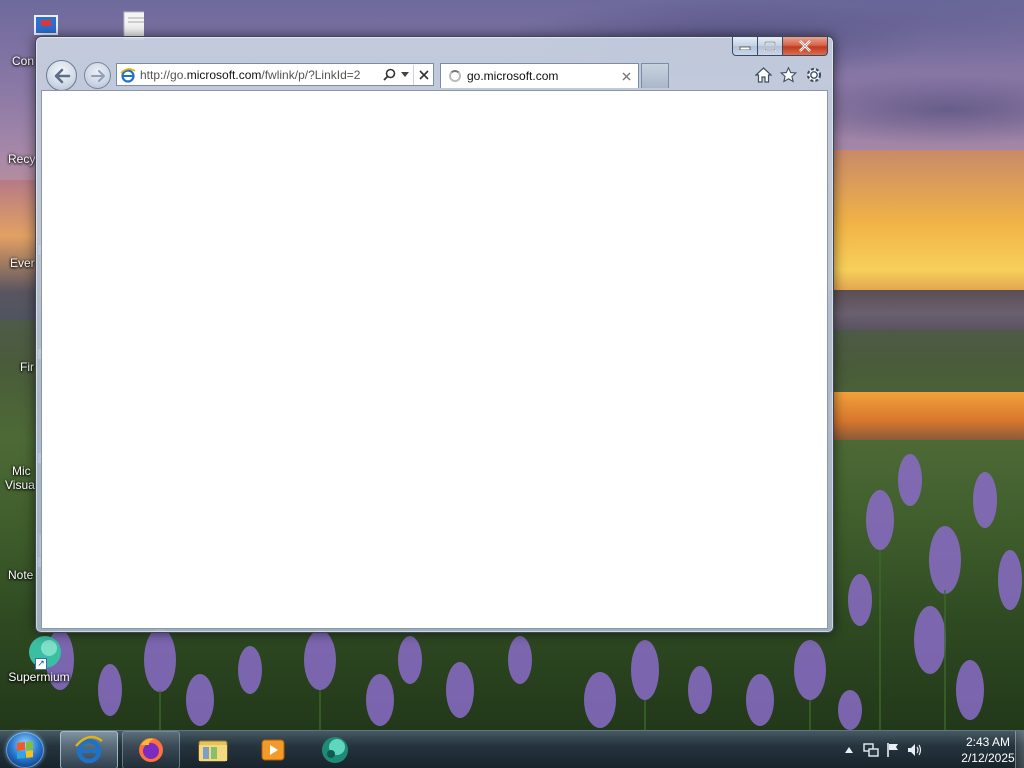  Describe the element at coordinates (1019, 749) in the screenshot. I see `show-desktop-button` at that location.